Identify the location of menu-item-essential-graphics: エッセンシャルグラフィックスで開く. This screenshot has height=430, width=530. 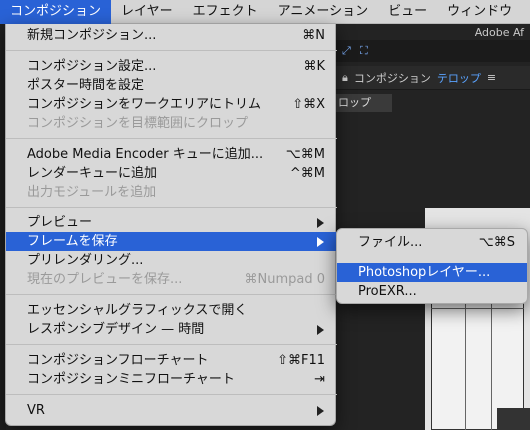
(171, 310).